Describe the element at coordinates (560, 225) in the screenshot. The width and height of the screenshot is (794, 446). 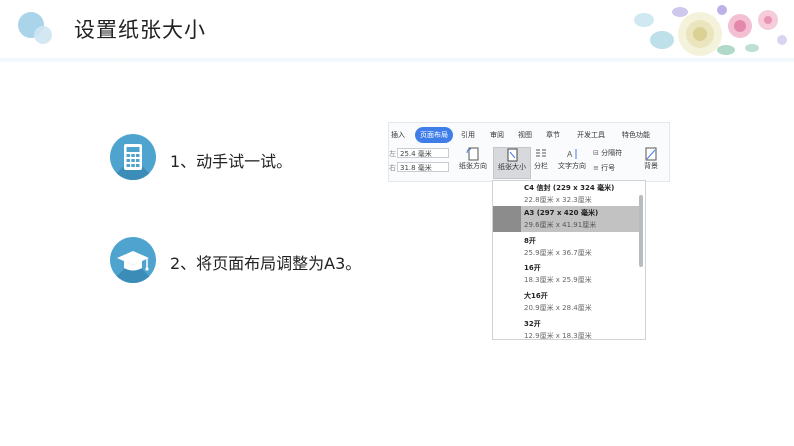
I see `option-size: 29.6厘米 x 41.91厘米` at that location.